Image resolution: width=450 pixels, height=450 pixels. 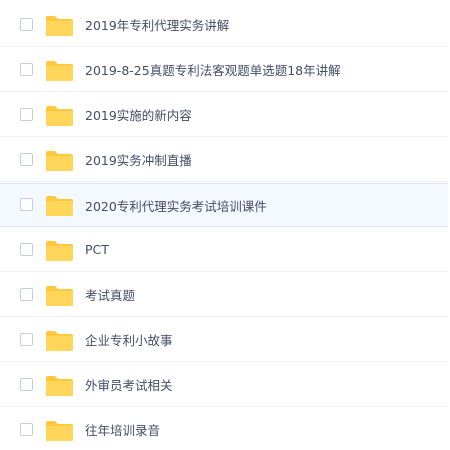 I want to click on item-name: 2019实施的新内容, so click(x=138, y=114).